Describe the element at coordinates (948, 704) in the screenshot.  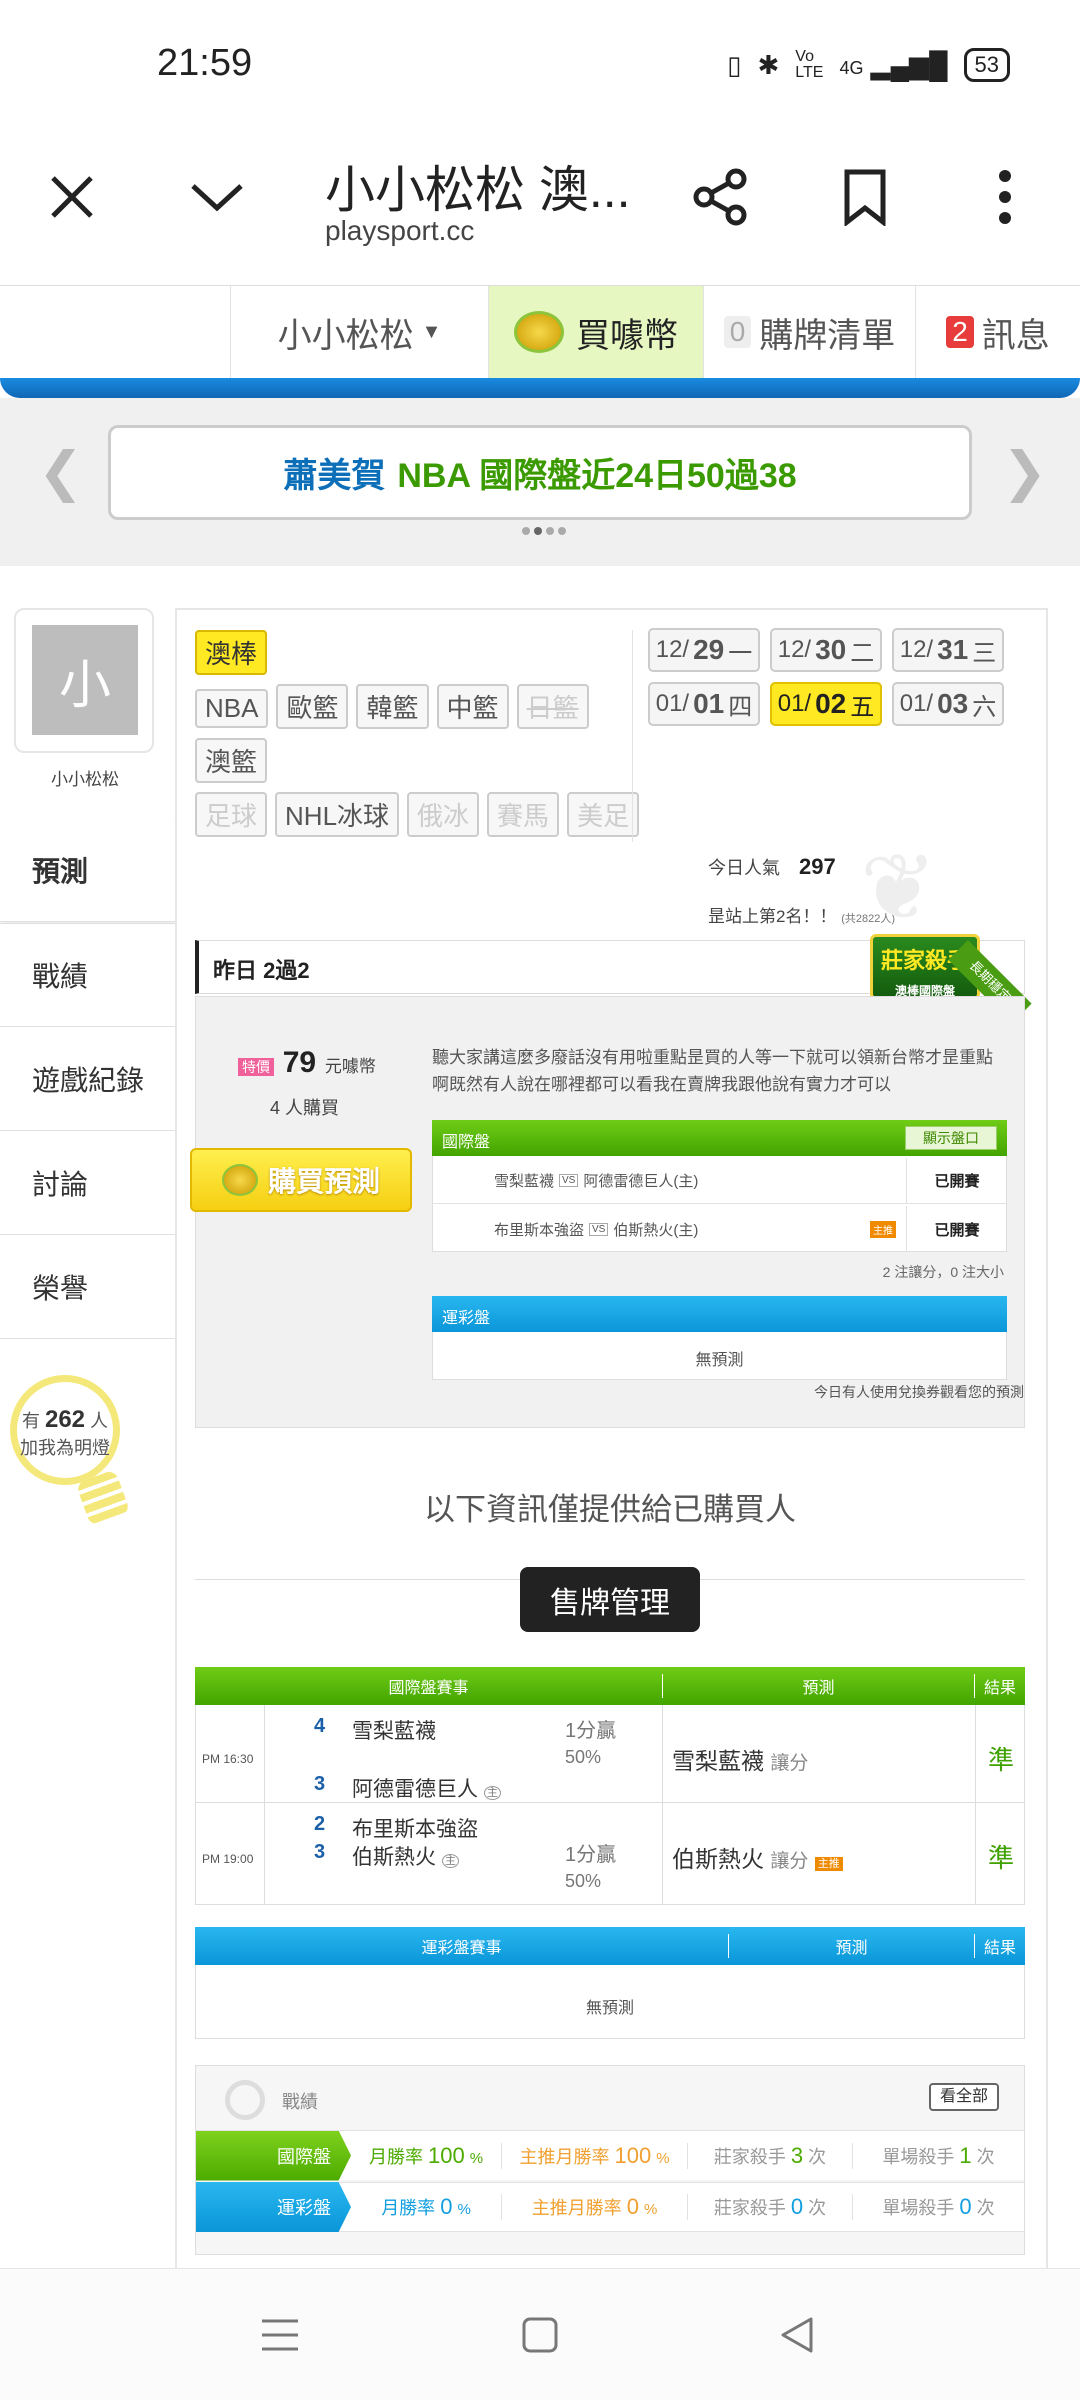
I see `date-0103: 01/03 六` at that location.